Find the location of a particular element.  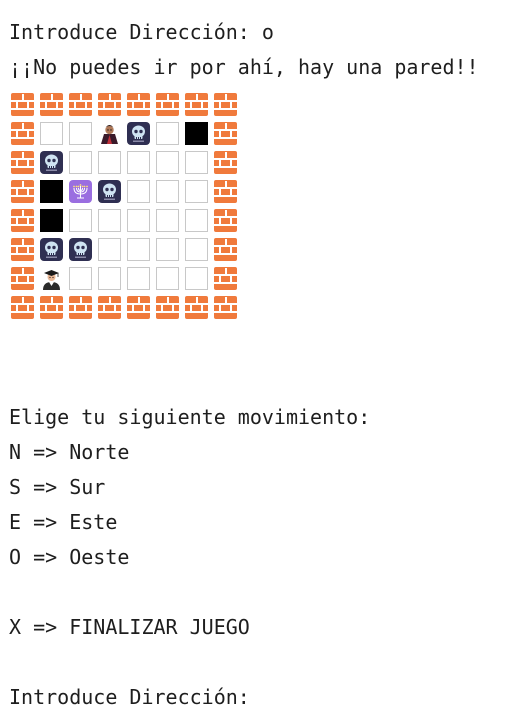

input-prompt-current: Introduce Dirección: is located at coordinates (129, 697).